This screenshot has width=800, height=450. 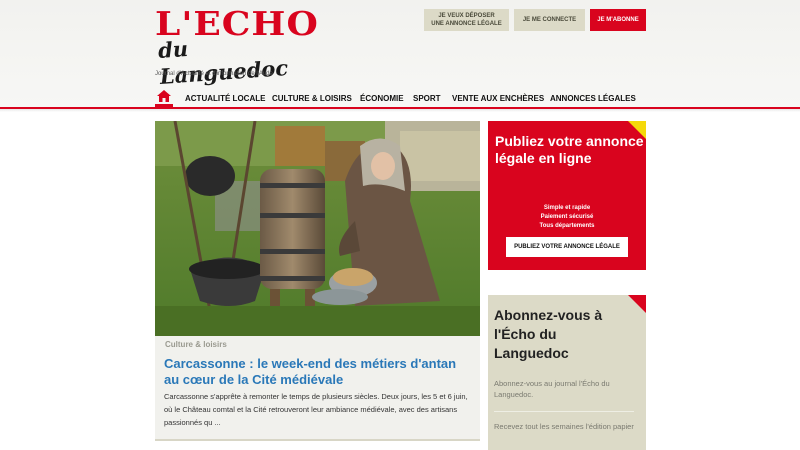 I want to click on article-category: Culture & loisirs, so click(x=196, y=344).